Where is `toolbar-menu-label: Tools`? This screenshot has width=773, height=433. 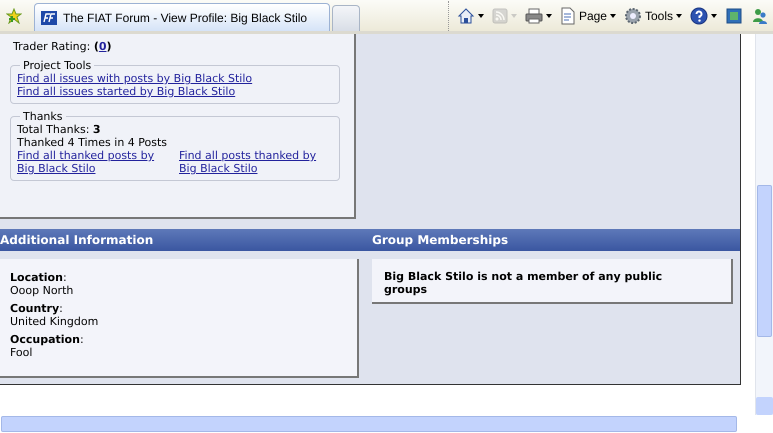
toolbar-menu-label: Tools is located at coordinates (658, 15).